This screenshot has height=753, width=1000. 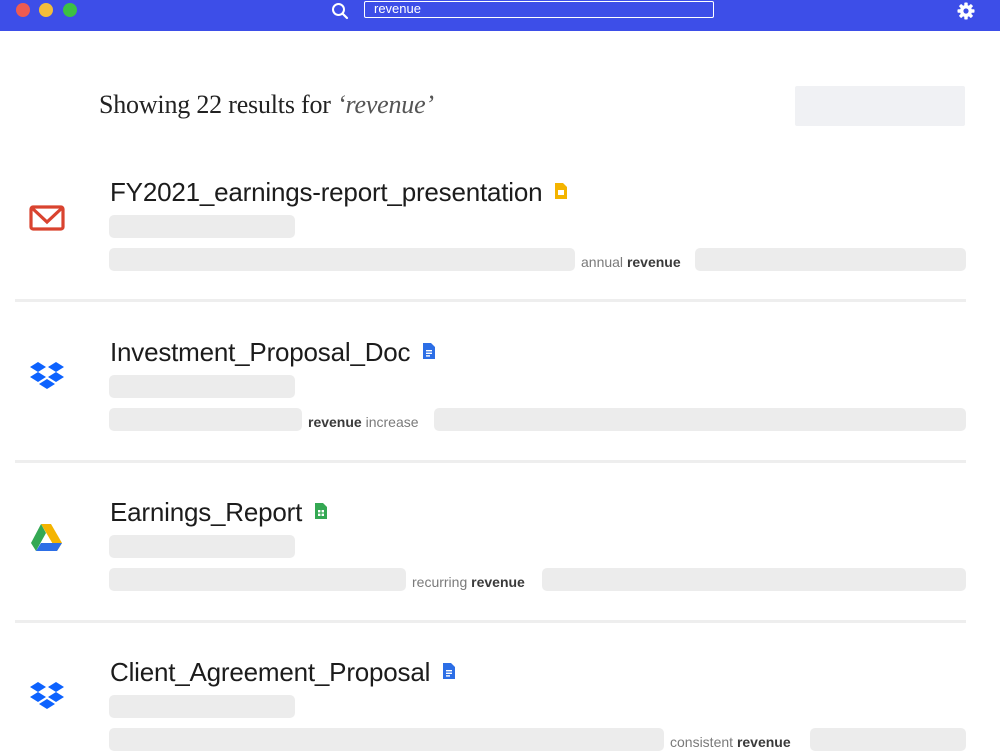 I want to click on google-drive-icon, so click(x=46, y=537).